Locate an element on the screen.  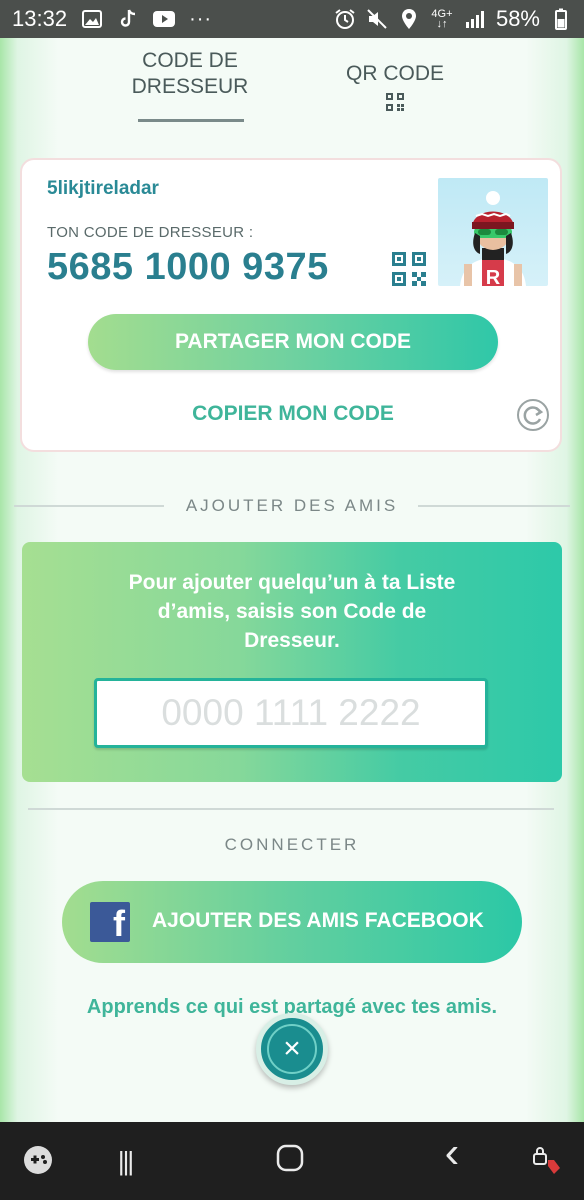
tab-qr-code-label: QR CODE is located at coordinates (394, 73).